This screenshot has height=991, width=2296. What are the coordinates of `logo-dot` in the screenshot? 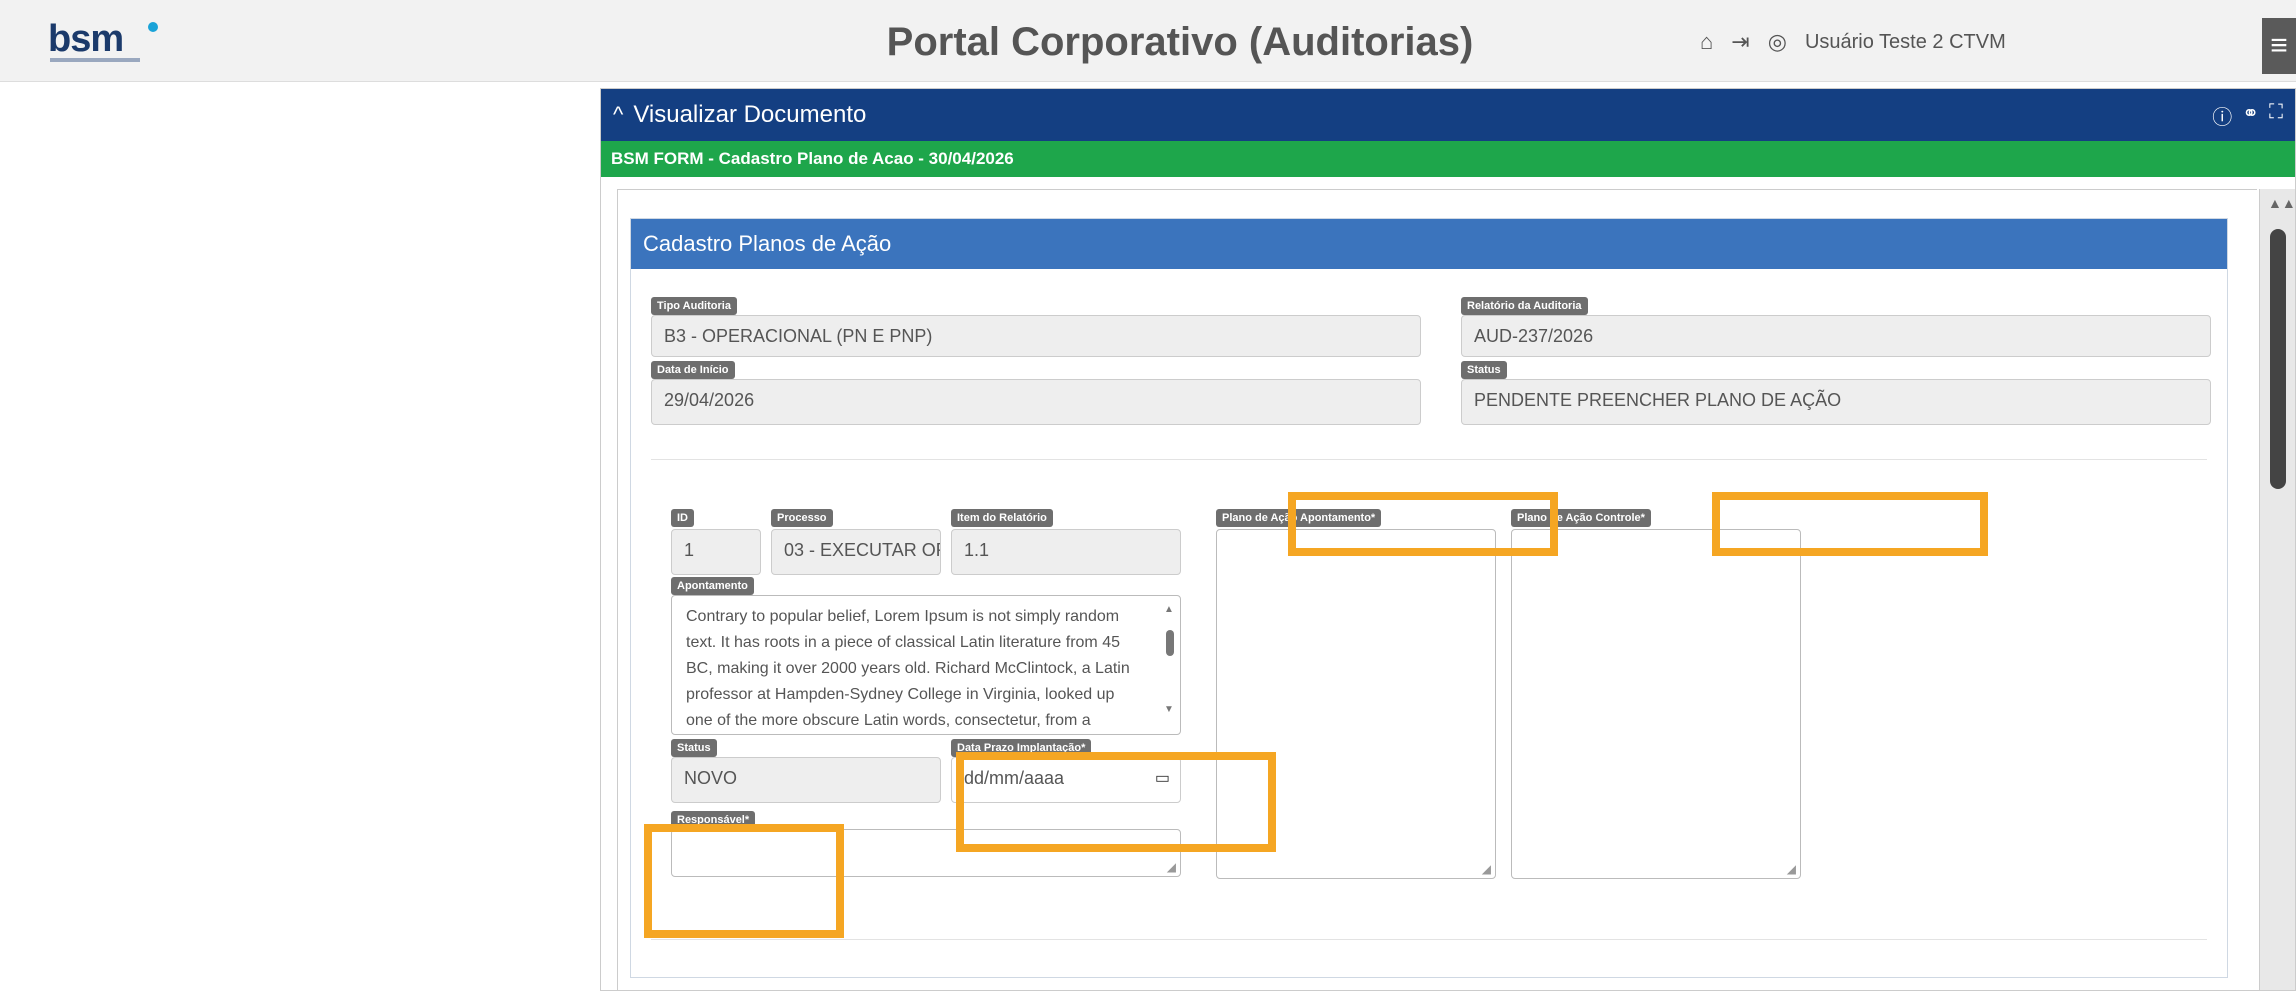 It's located at (153, 27).